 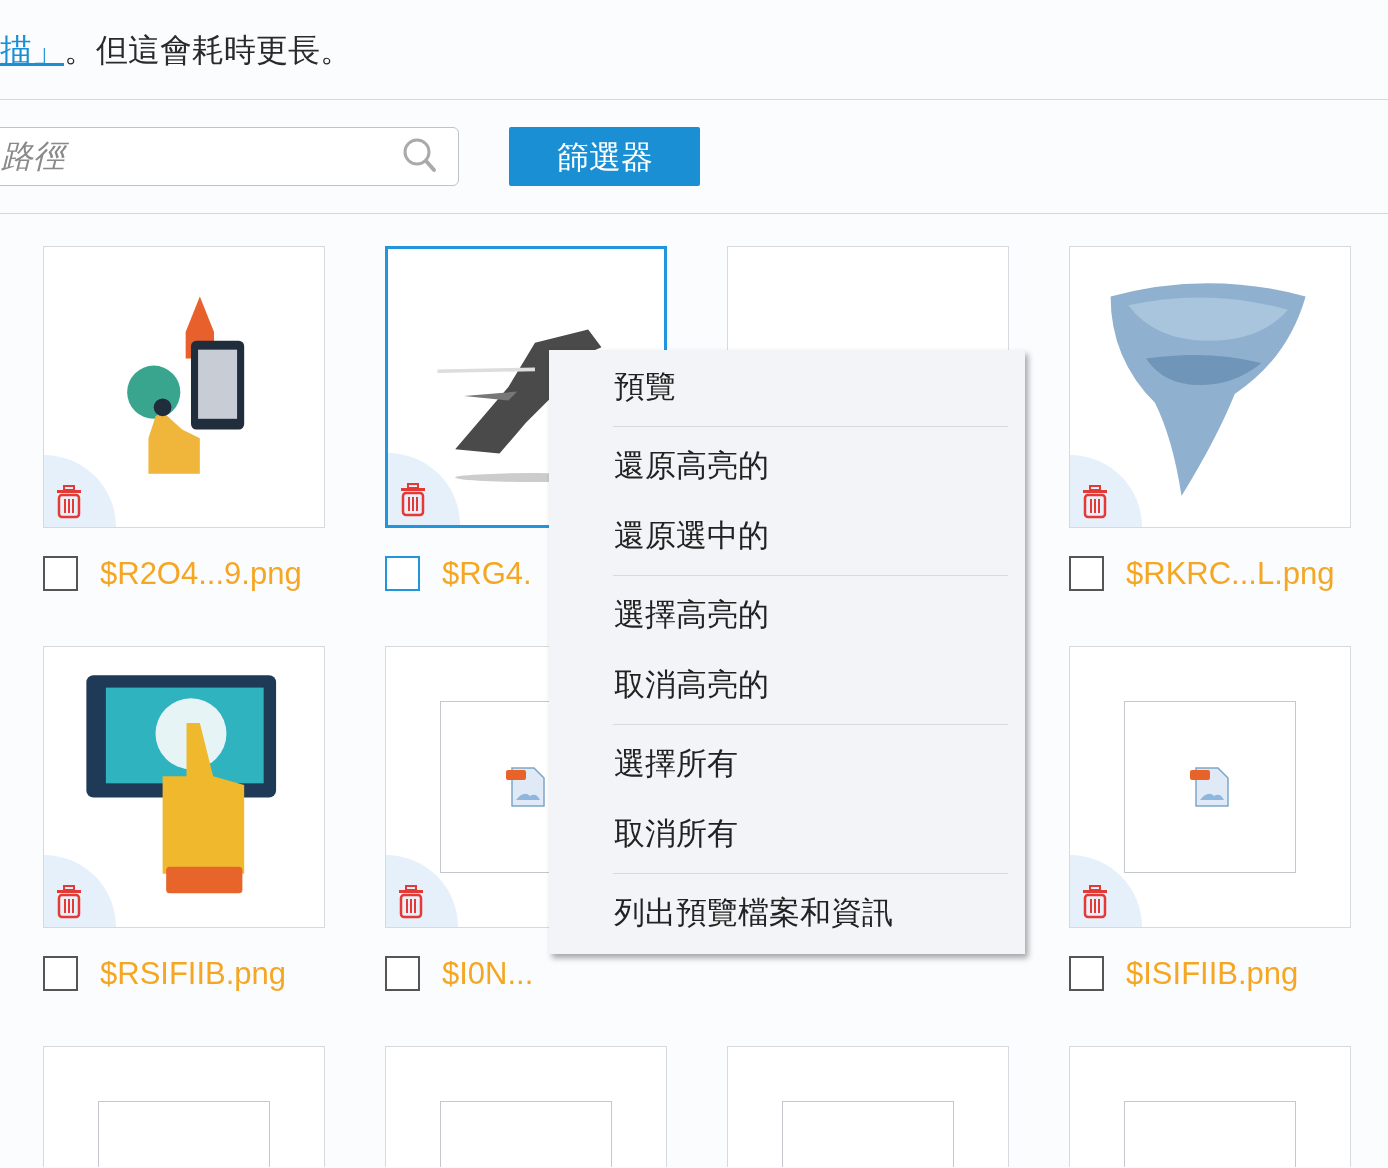 What do you see at coordinates (420, 156) in the screenshot?
I see `search-icon` at bounding box center [420, 156].